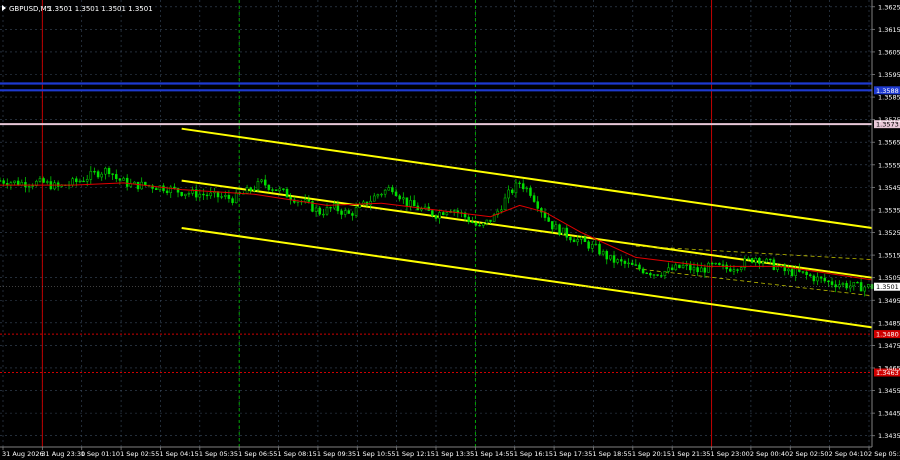 The image size is (900, 460). What do you see at coordinates (493, 454) in the screenshot?
I see `time-tick-label: 1 Sep 14:55` at bounding box center [493, 454].